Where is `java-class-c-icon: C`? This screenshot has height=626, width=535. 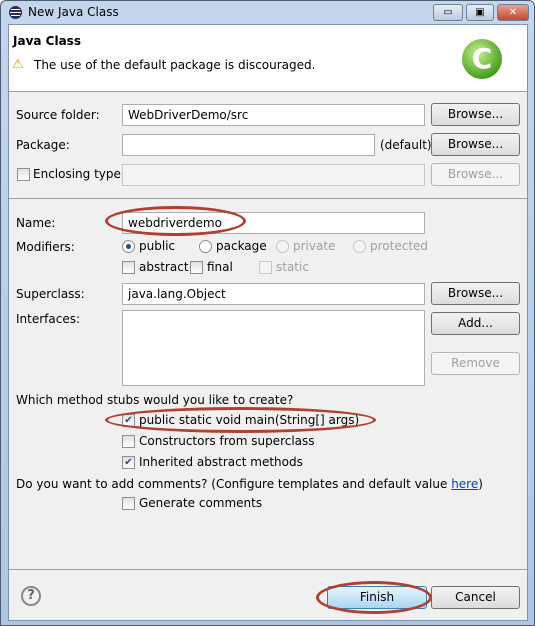
java-class-c-icon: C is located at coordinates (482, 59).